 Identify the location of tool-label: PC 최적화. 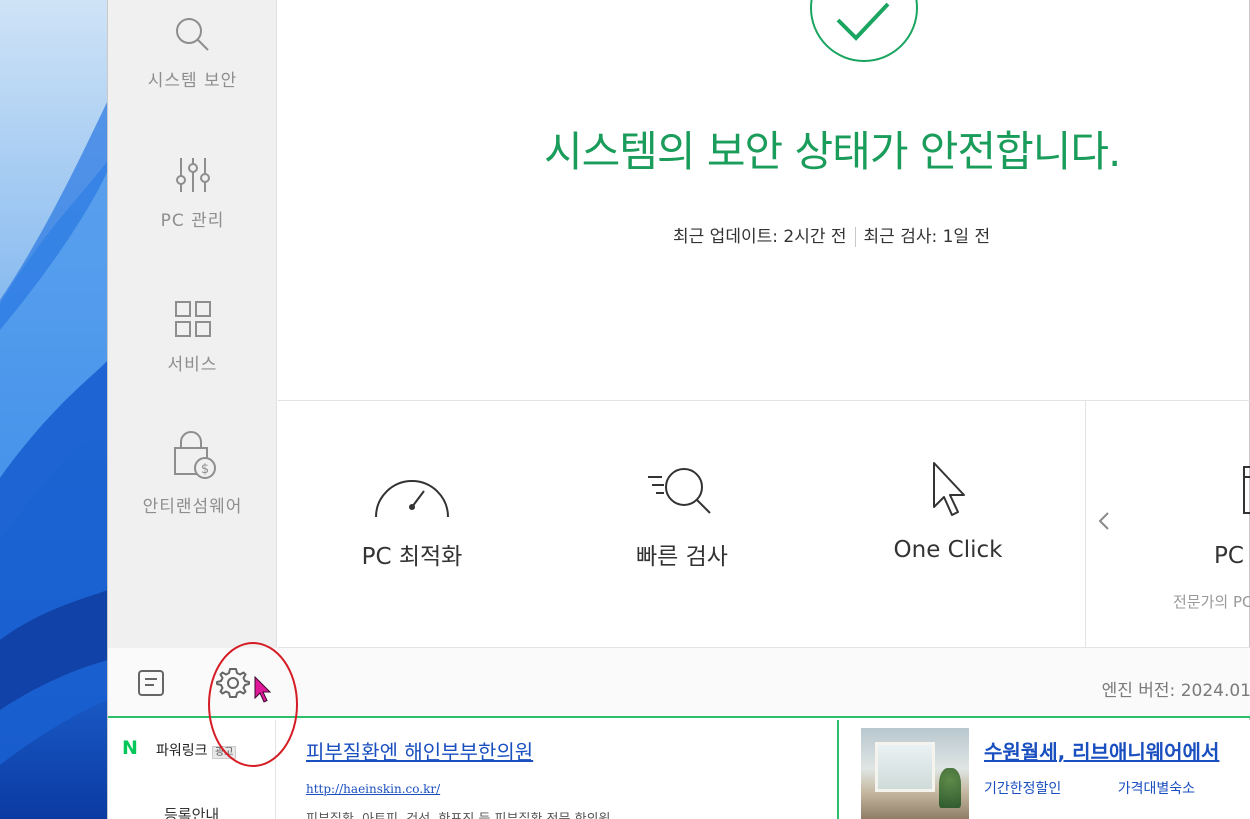
(412, 557).